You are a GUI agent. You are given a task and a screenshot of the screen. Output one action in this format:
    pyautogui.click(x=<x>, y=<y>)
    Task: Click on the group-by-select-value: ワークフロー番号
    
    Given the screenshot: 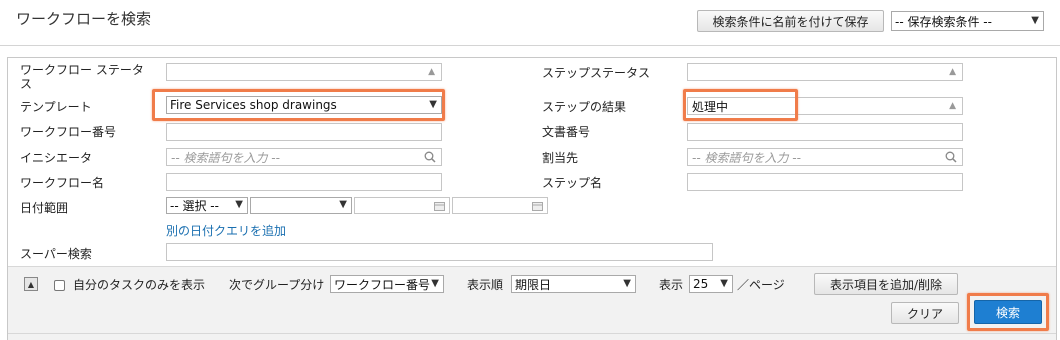 What is the action you would take?
    pyautogui.click(x=382, y=284)
    